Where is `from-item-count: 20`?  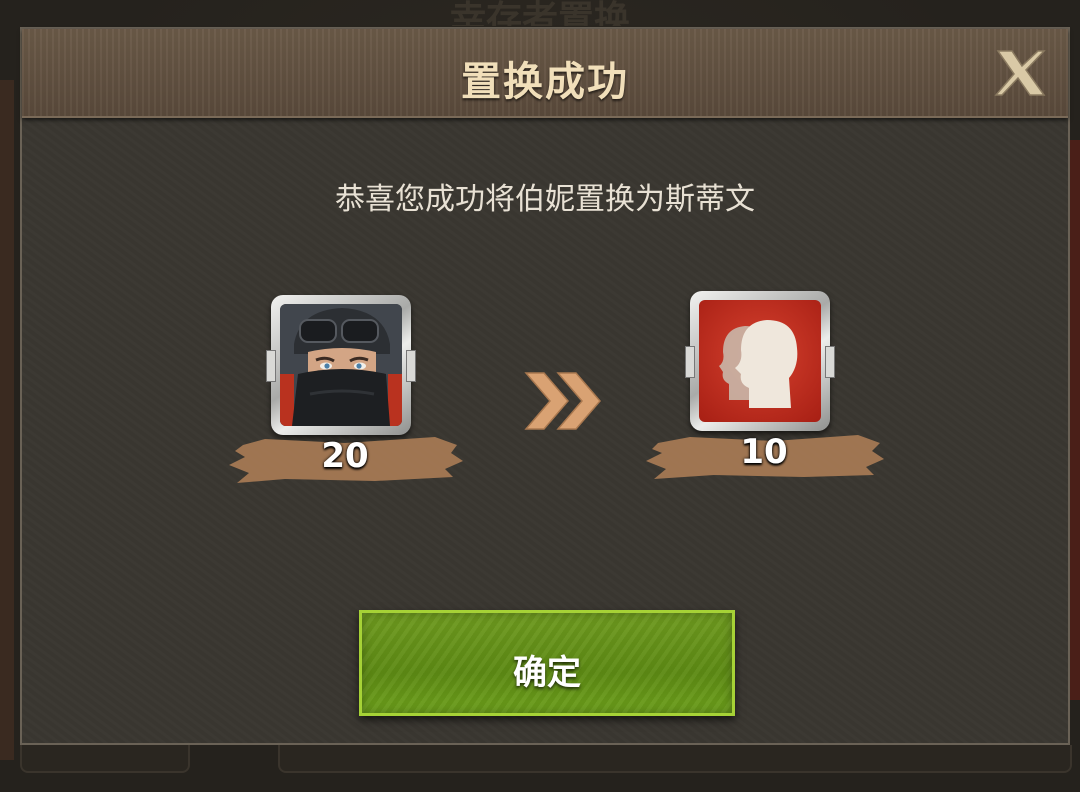 from-item-count: 20 is located at coordinates (345, 456).